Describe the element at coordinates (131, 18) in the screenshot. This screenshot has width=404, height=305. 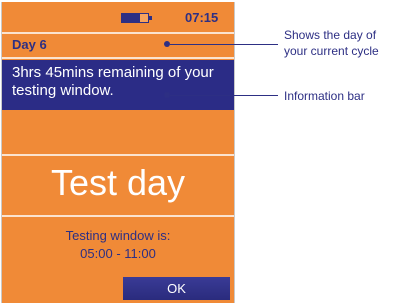
I see `battery-level` at that location.